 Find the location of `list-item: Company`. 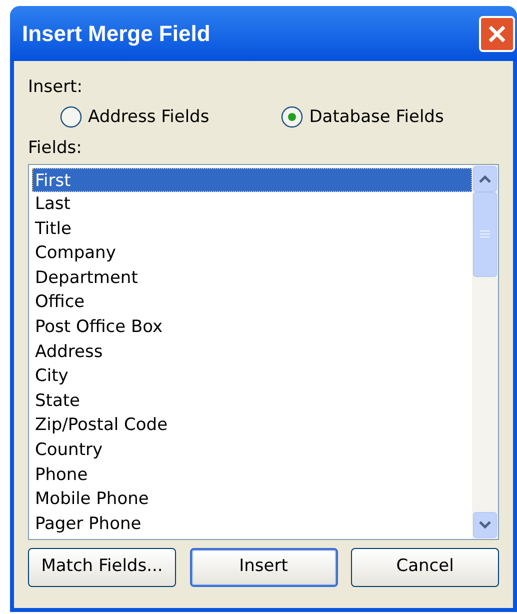

list-item: Company is located at coordinates (252, 253).